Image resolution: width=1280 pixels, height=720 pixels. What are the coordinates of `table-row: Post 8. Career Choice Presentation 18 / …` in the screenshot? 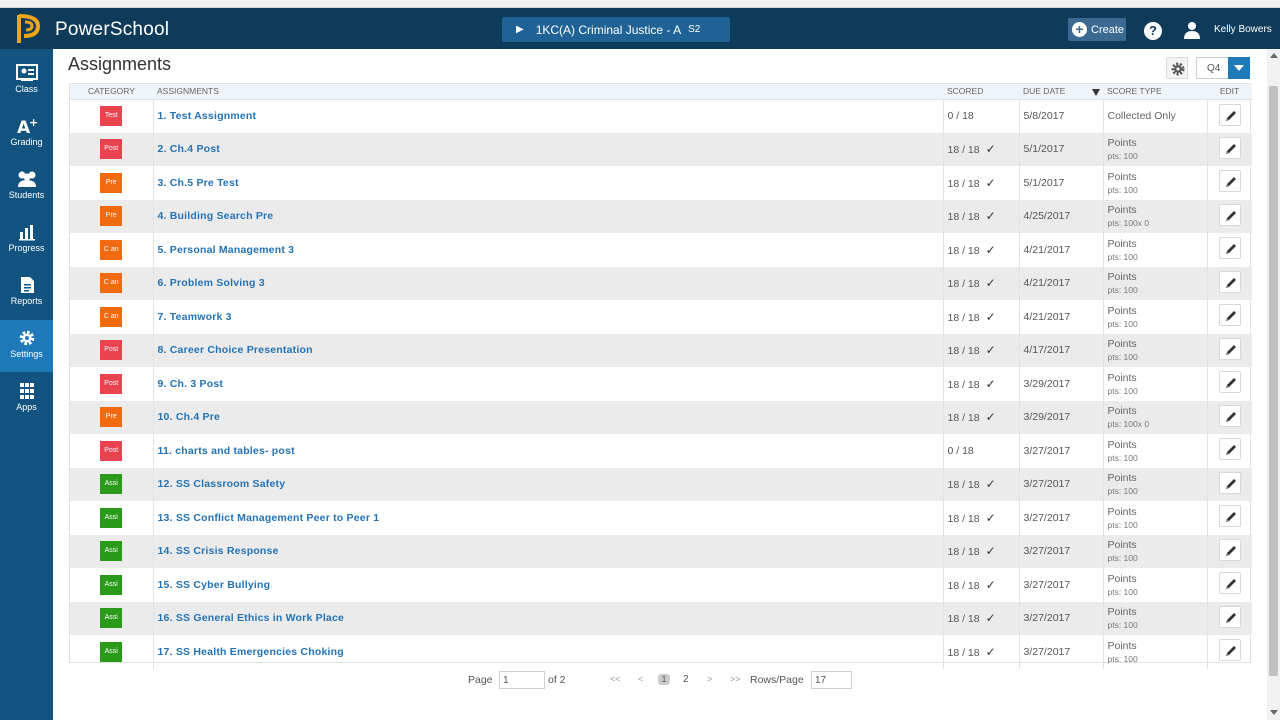 It's located at (661, 350).